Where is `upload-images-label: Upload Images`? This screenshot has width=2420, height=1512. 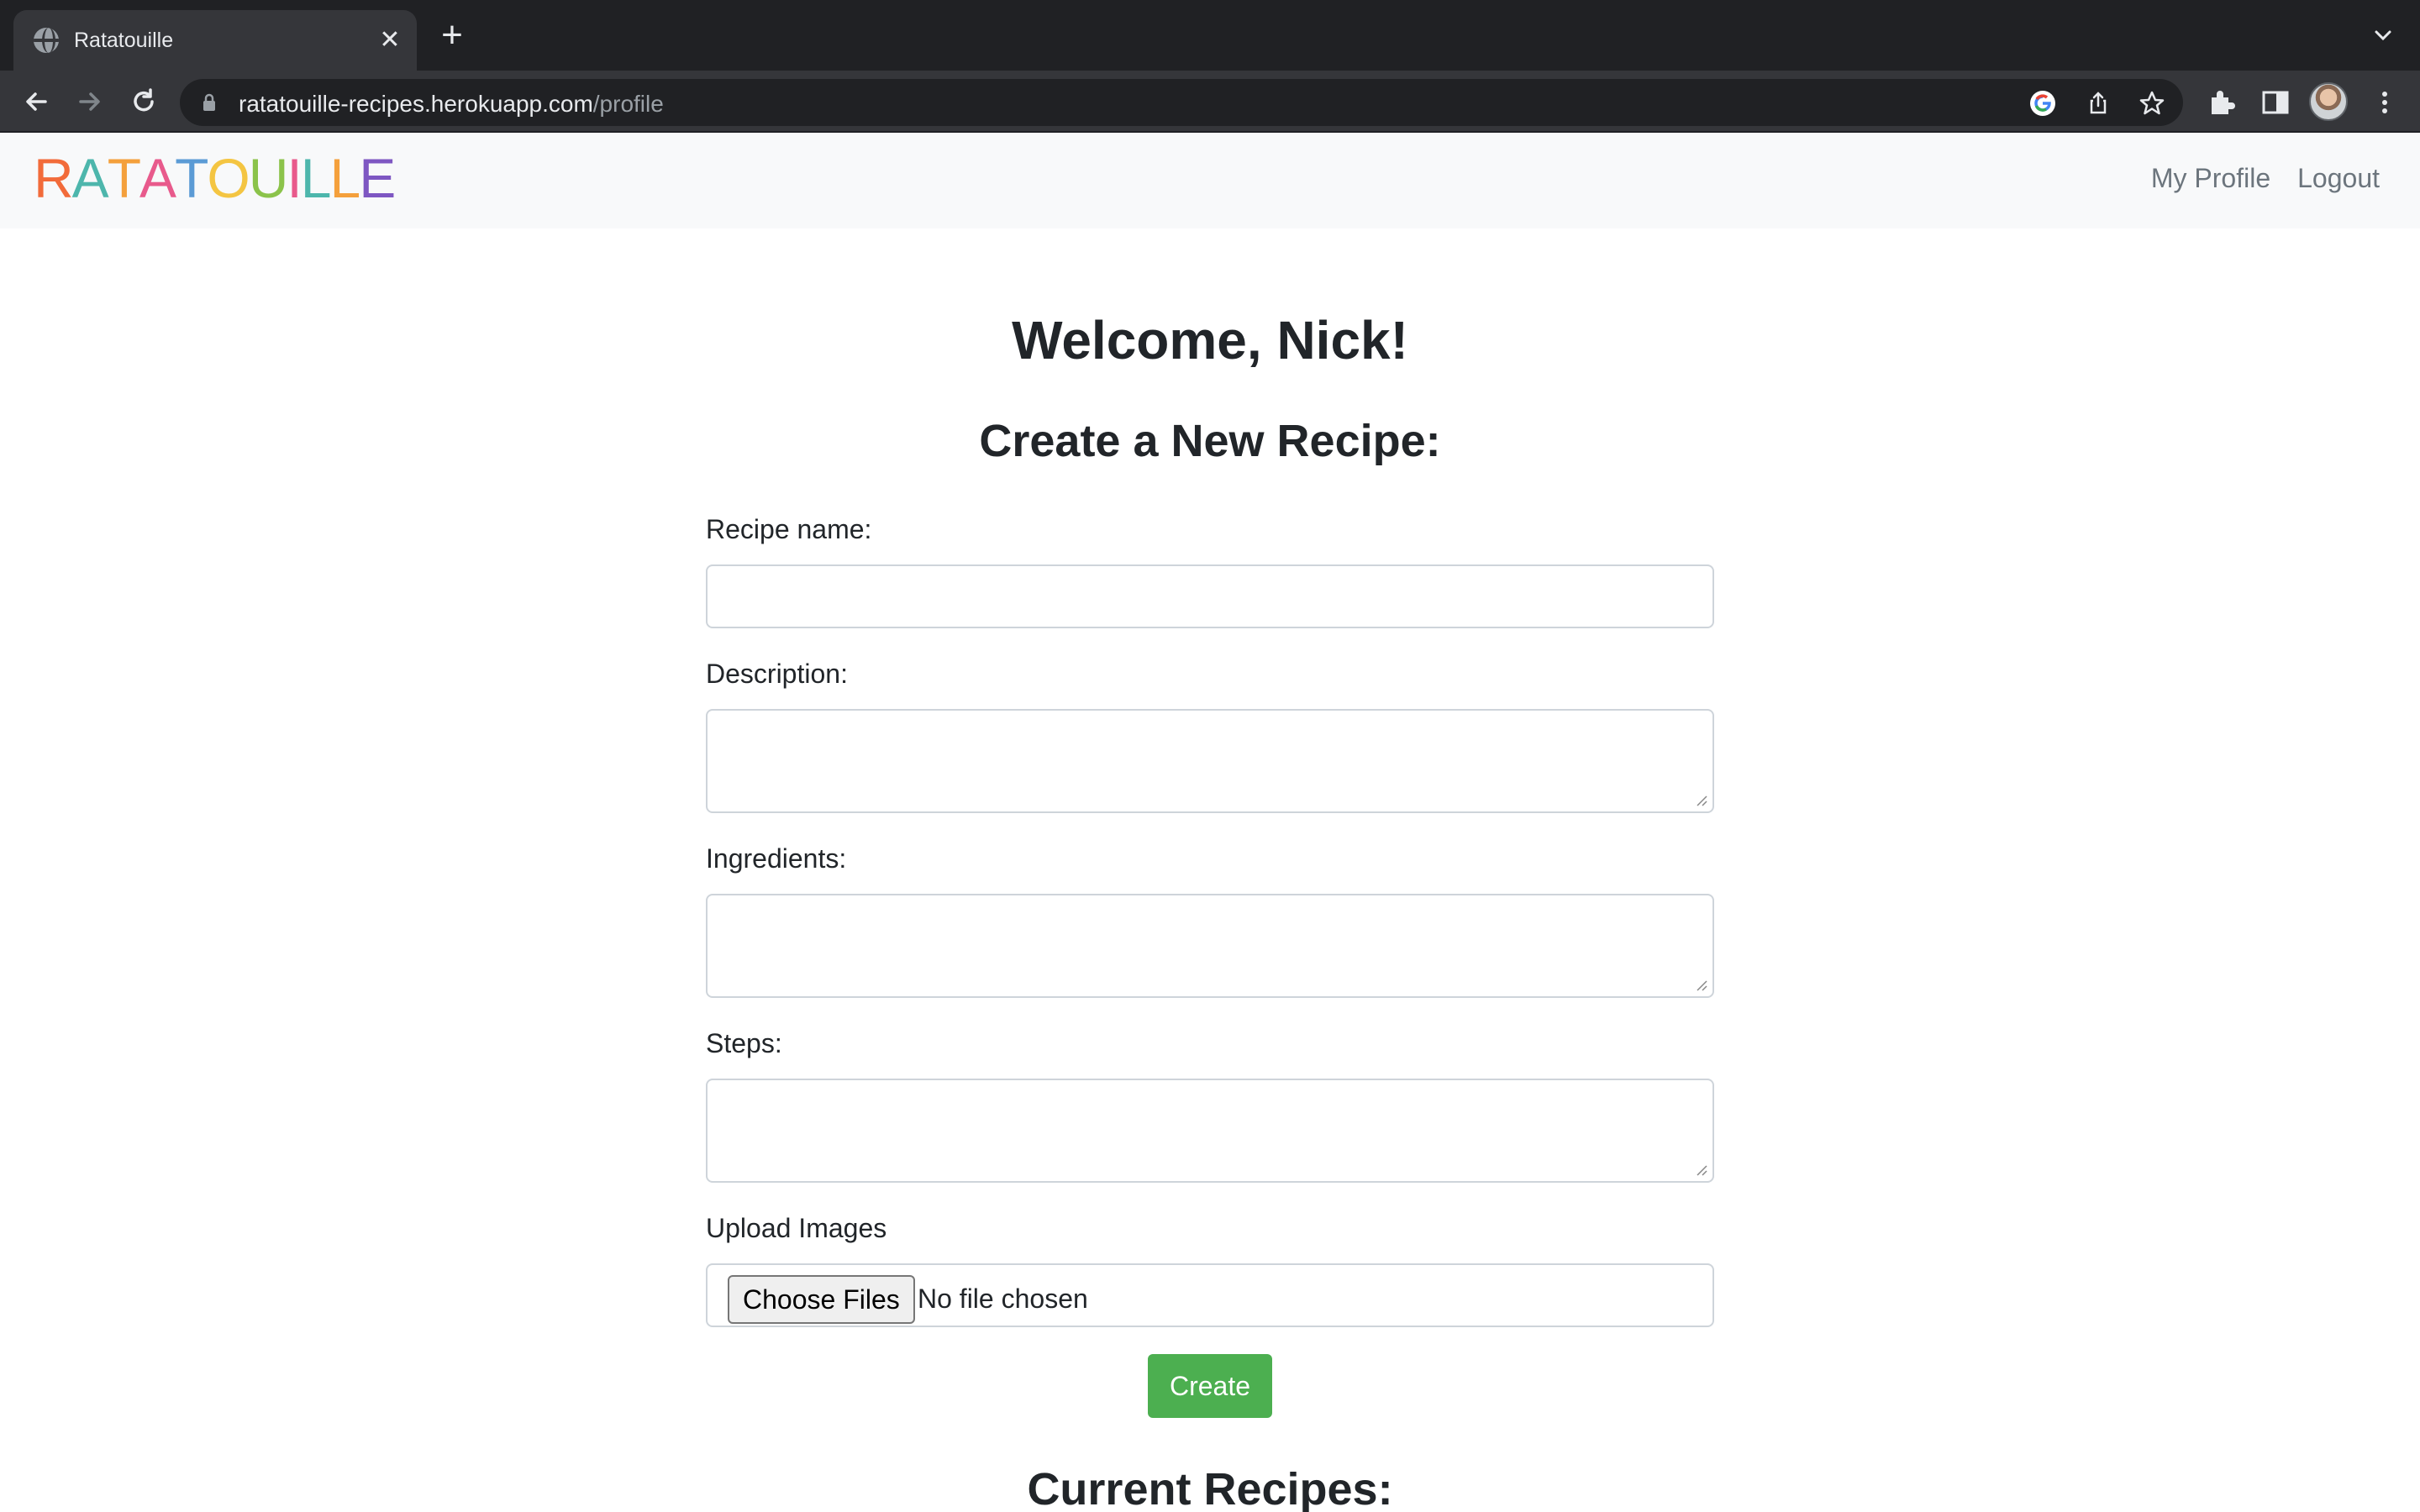
upload-images-label: Upload Images is located at coordinates (796, 1228).